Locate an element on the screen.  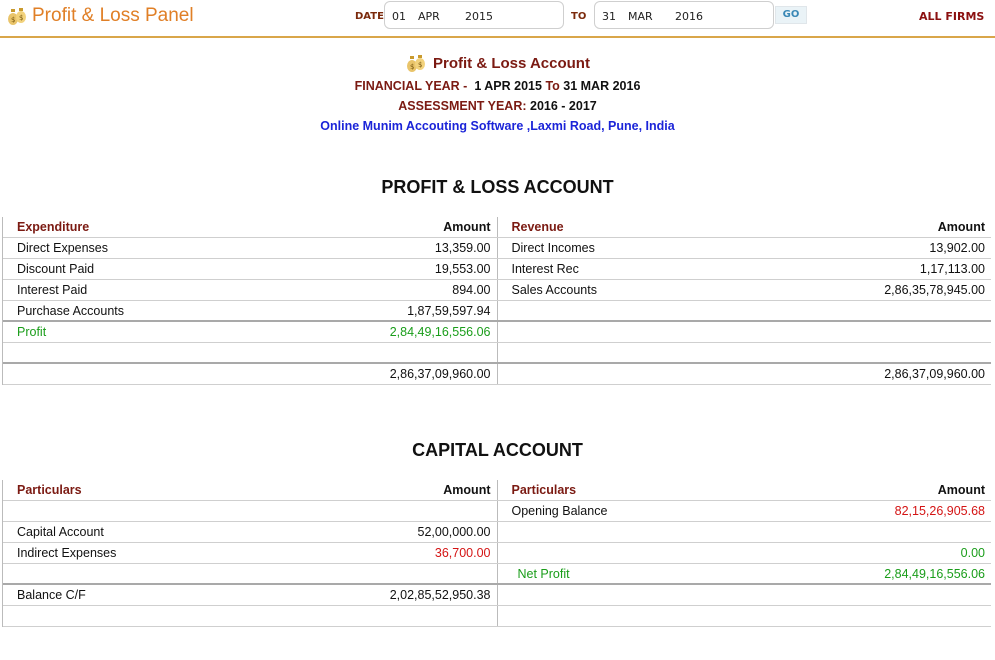
from-month: APR is located at coordinates (429, 16).